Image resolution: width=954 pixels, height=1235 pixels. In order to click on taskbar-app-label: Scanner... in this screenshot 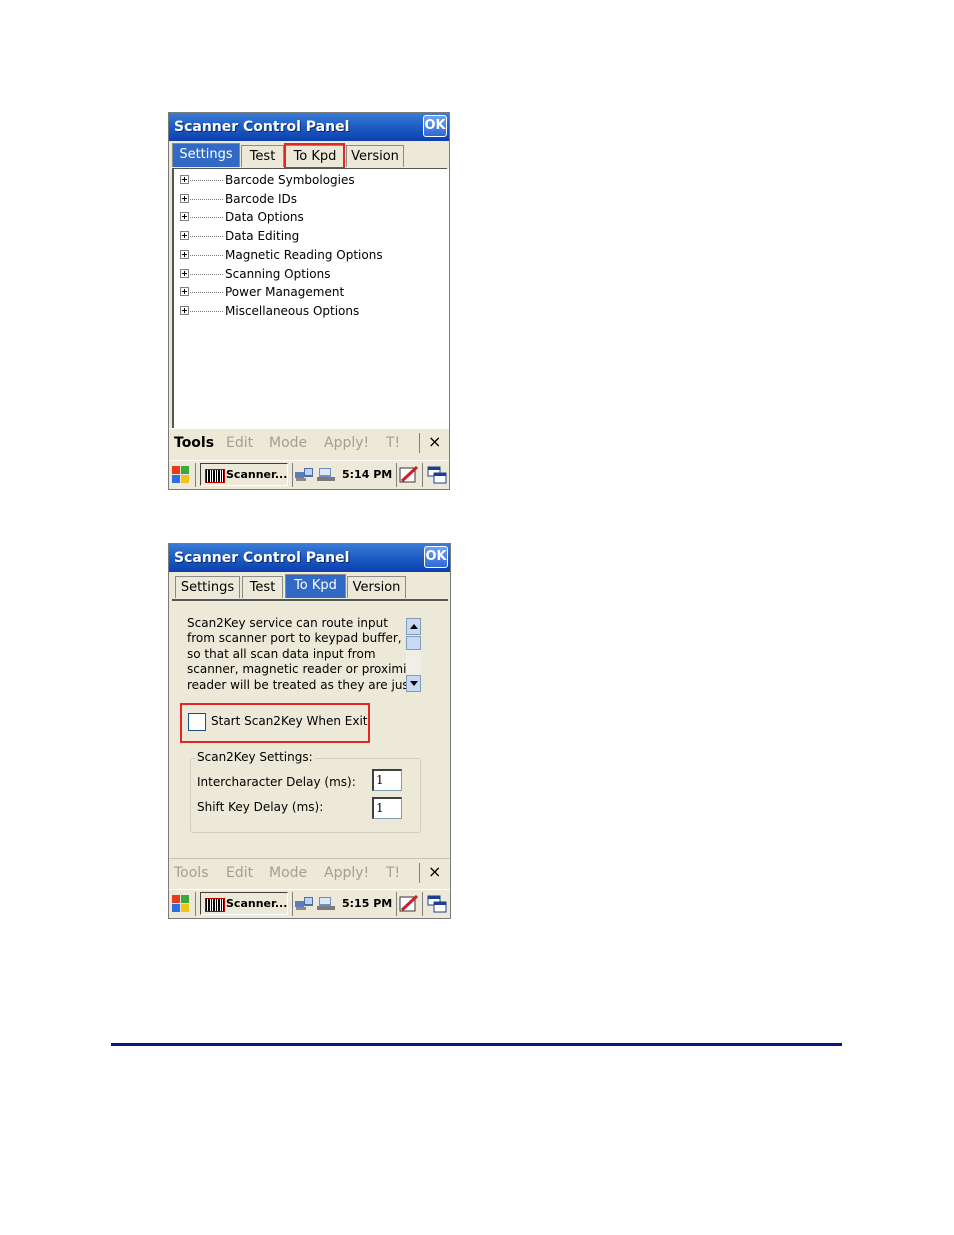, I will do `click(257, 903)`.